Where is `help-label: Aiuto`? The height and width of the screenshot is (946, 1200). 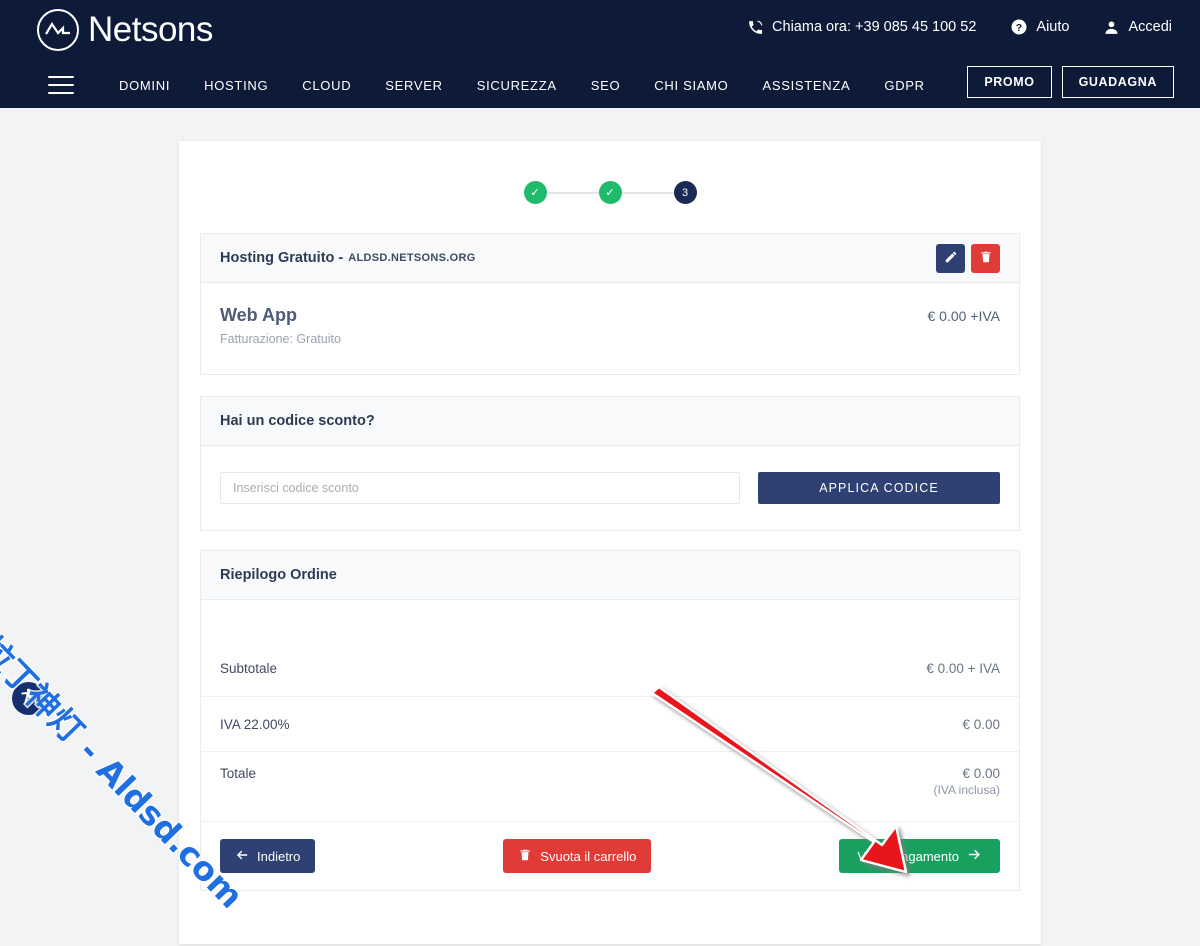 help-label: Aiuto is located at coordinates (1053, 27).